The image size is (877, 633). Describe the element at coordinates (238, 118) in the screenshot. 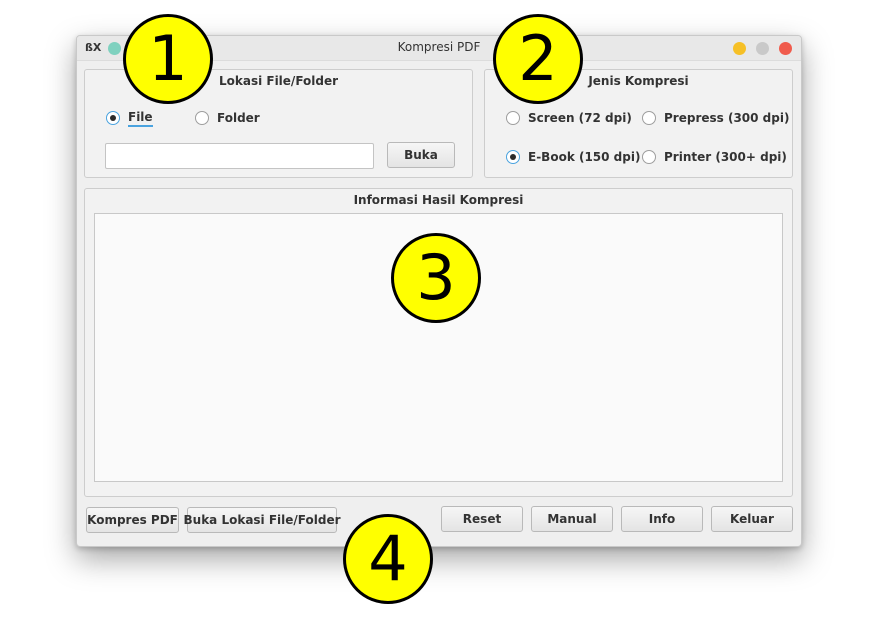

I see `radio-folder-label: Folder` at that location.